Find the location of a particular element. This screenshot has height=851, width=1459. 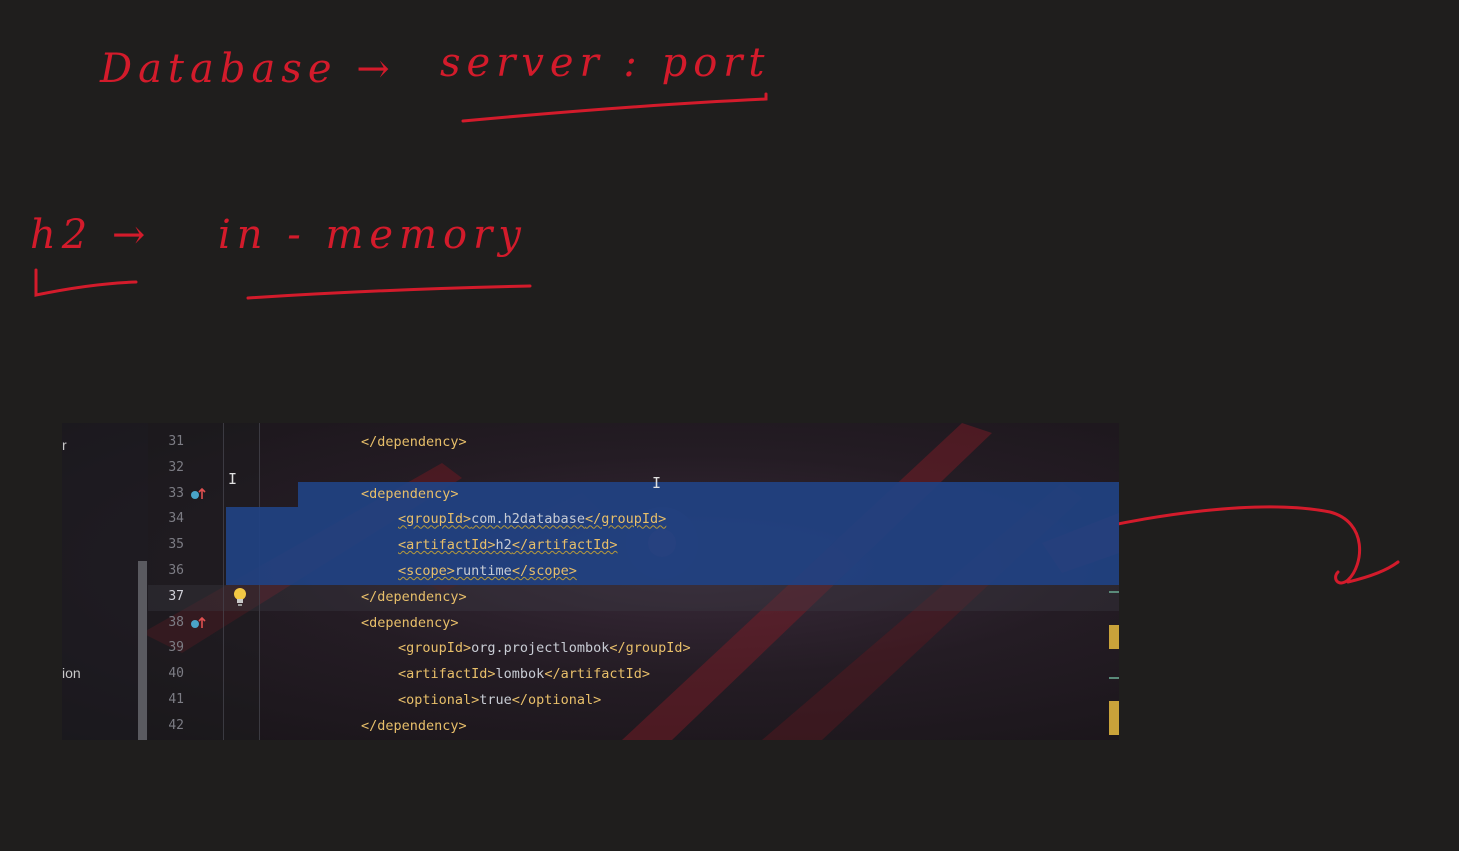

line-number: 32 is located at coordinates (166, 467).